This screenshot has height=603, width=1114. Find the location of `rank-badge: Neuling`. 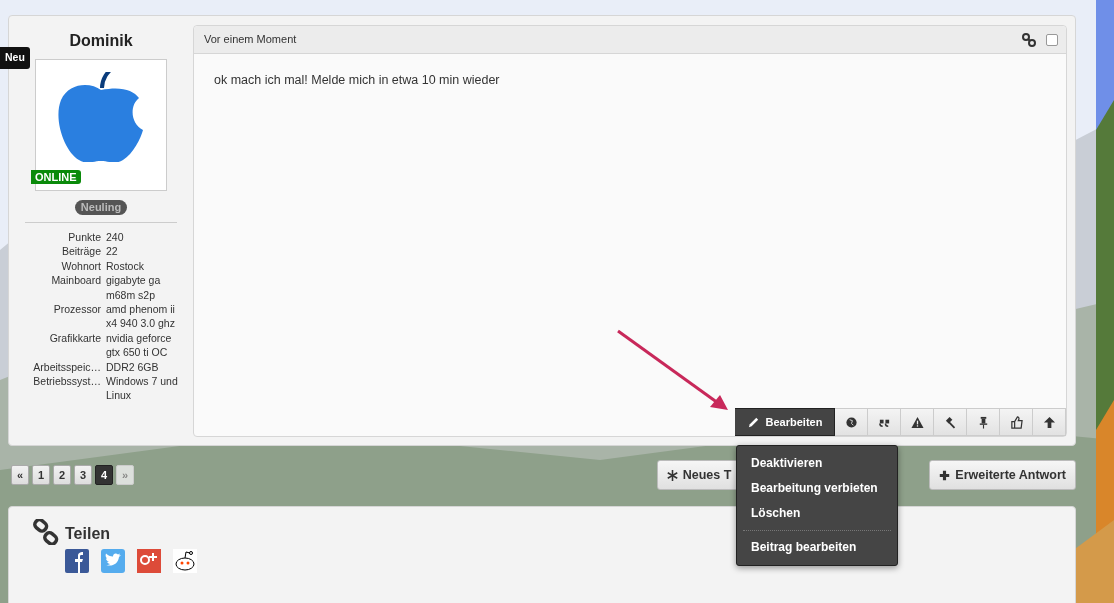

rank-badge: Neuling is located at coordinates (101, 207).